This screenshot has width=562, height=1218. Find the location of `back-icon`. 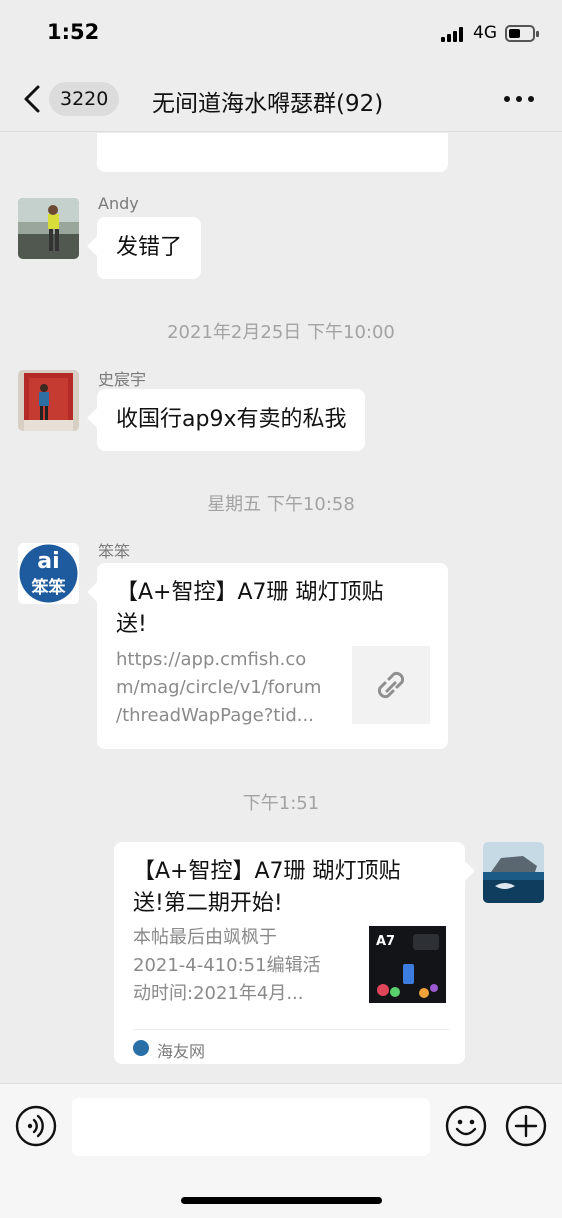

back-icon is located at coordinates (32, 99).